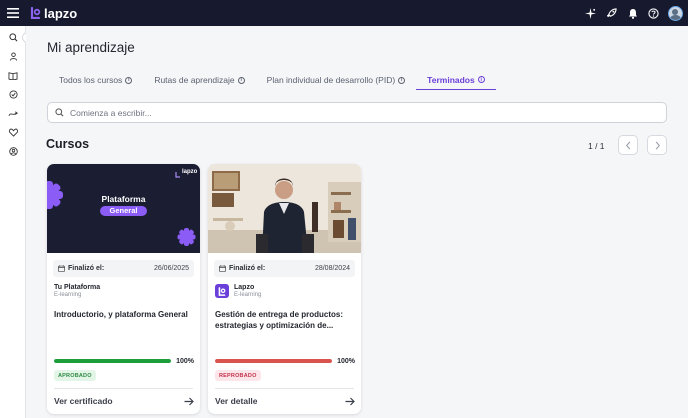 This screenshot has width=688, height=418. I want to click on menu-icon, so click(13, 13).